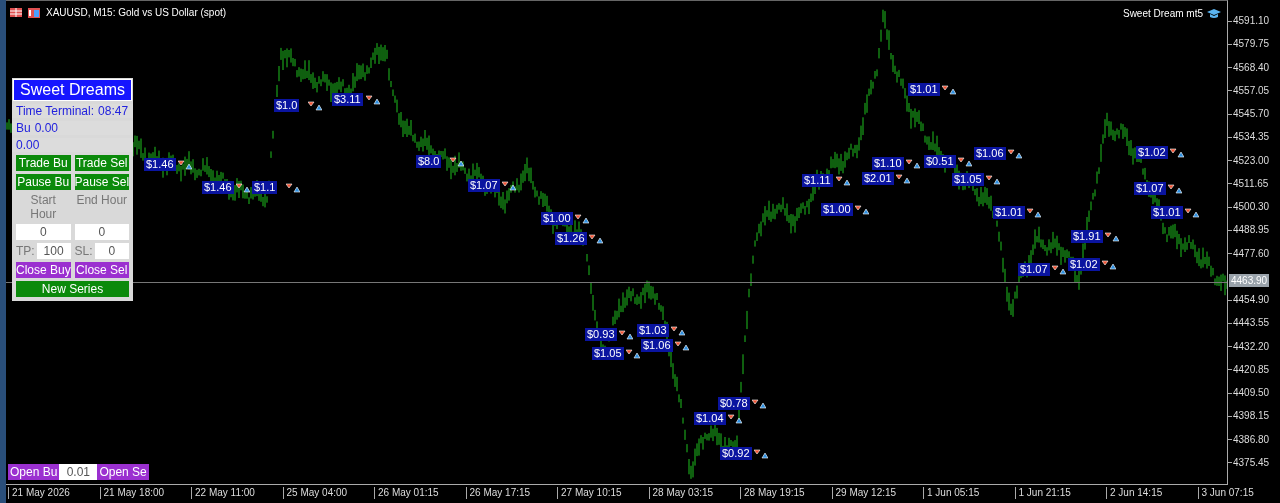 Image resolution: width=1280 pixels, height=503 pixels. What do you see at coordinates (43, 182) in the screenshot?
I see `panel-button: Pause Bu` at bounding box center [43, 182].